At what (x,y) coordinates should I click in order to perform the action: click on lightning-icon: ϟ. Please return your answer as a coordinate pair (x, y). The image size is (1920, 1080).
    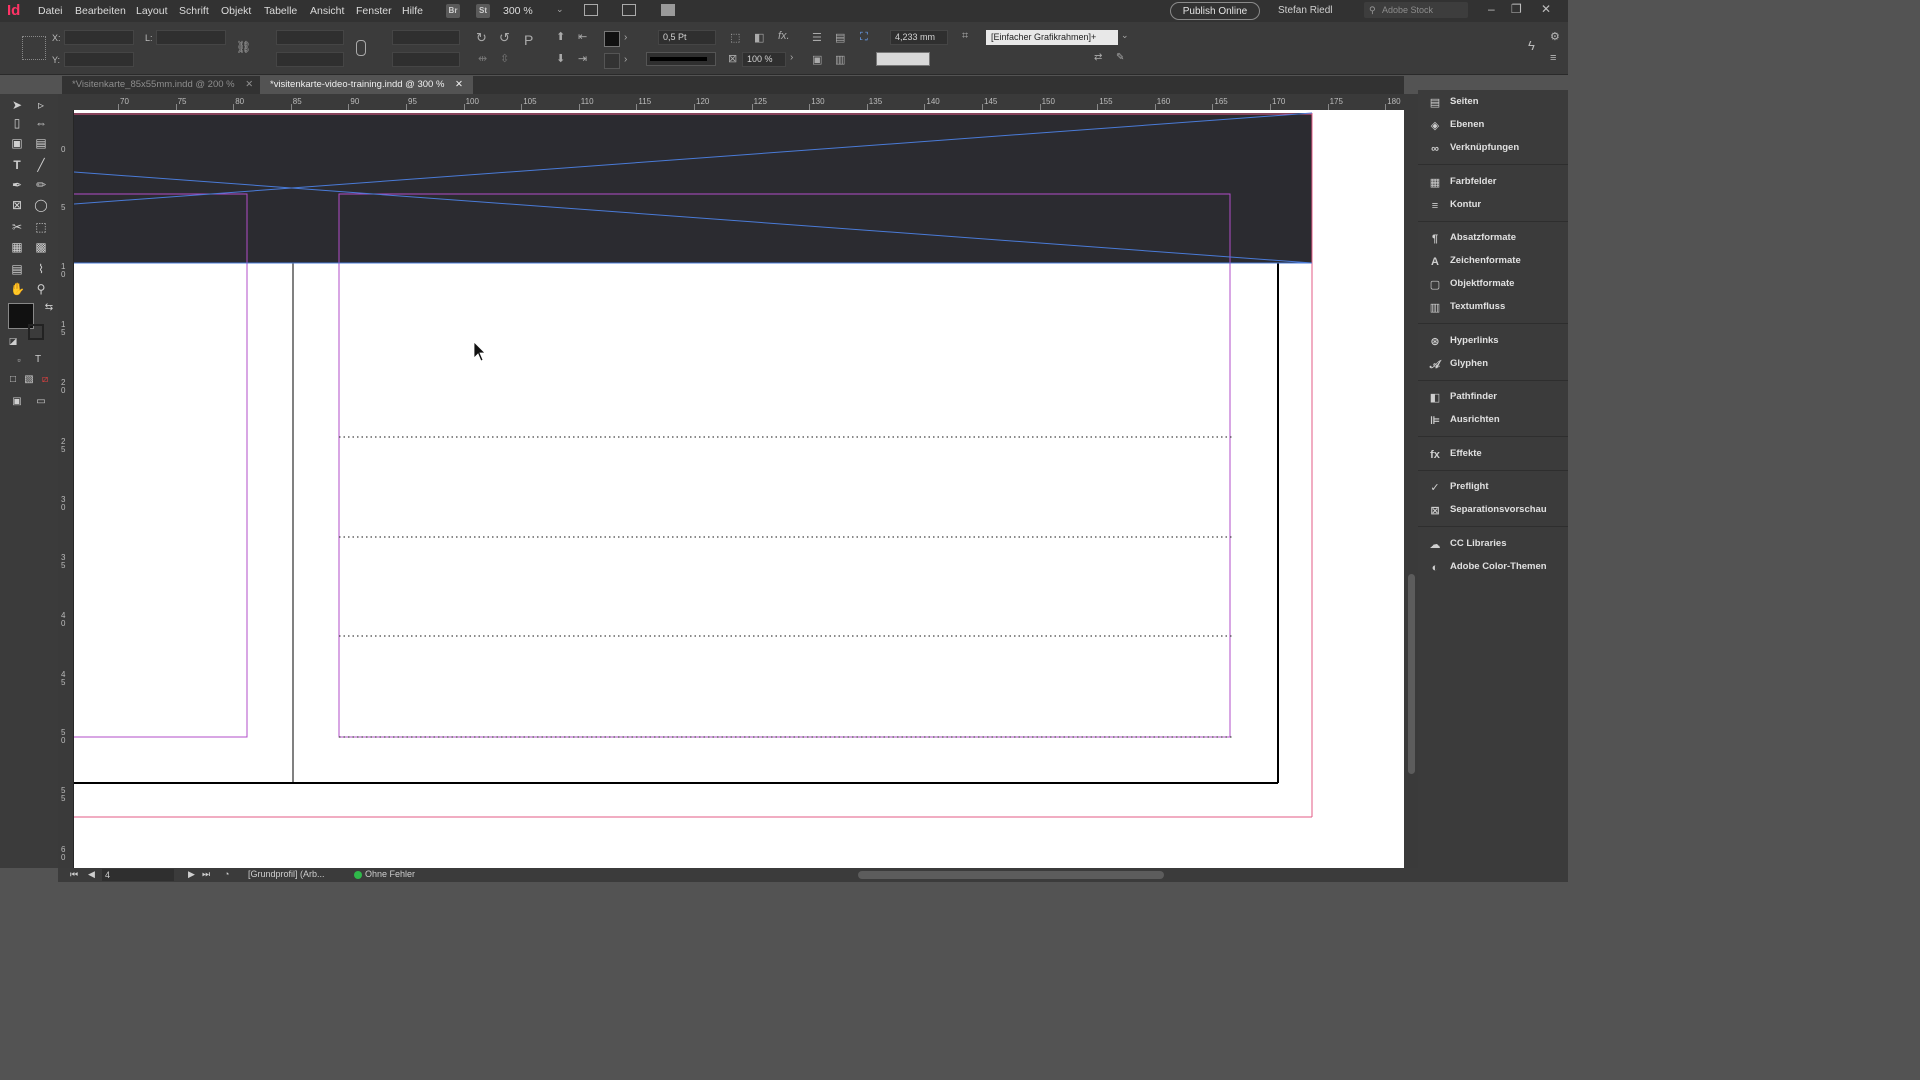
    Looking at the image, I should click on (1531, 45).